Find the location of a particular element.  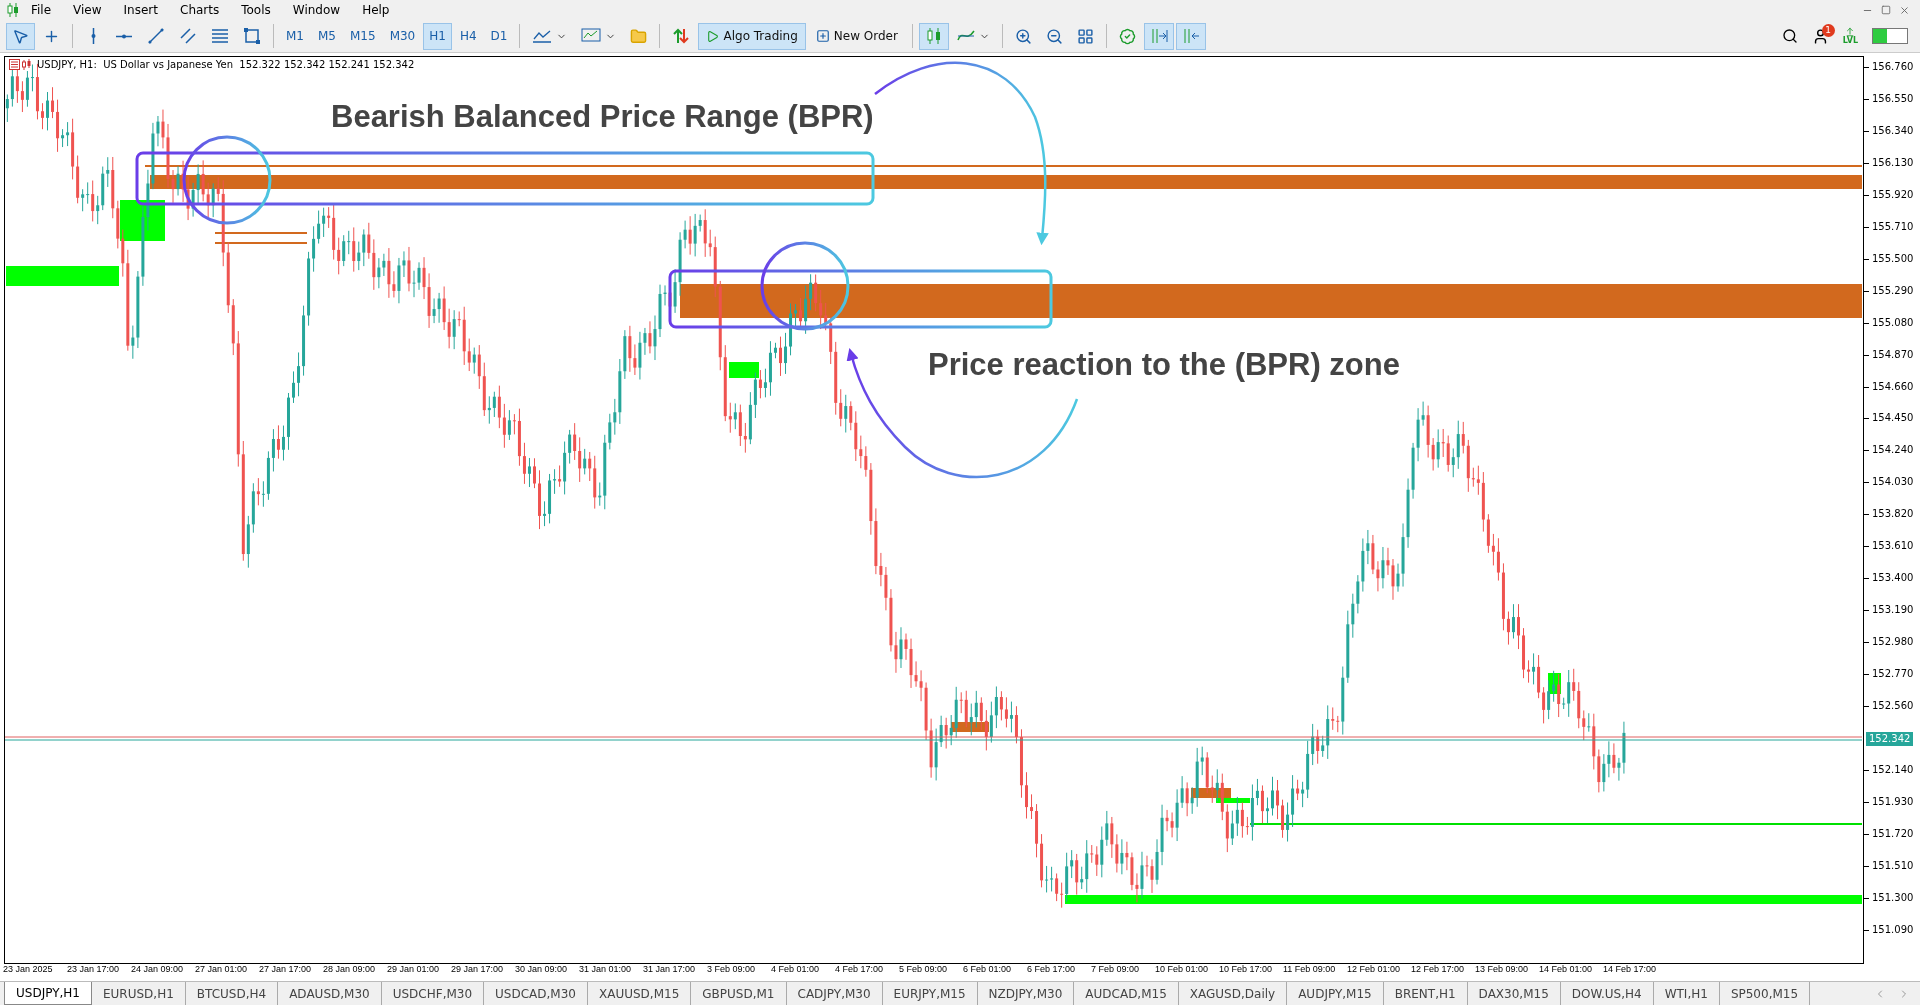

menu-item: Tools is located at coordinates (256, 10).